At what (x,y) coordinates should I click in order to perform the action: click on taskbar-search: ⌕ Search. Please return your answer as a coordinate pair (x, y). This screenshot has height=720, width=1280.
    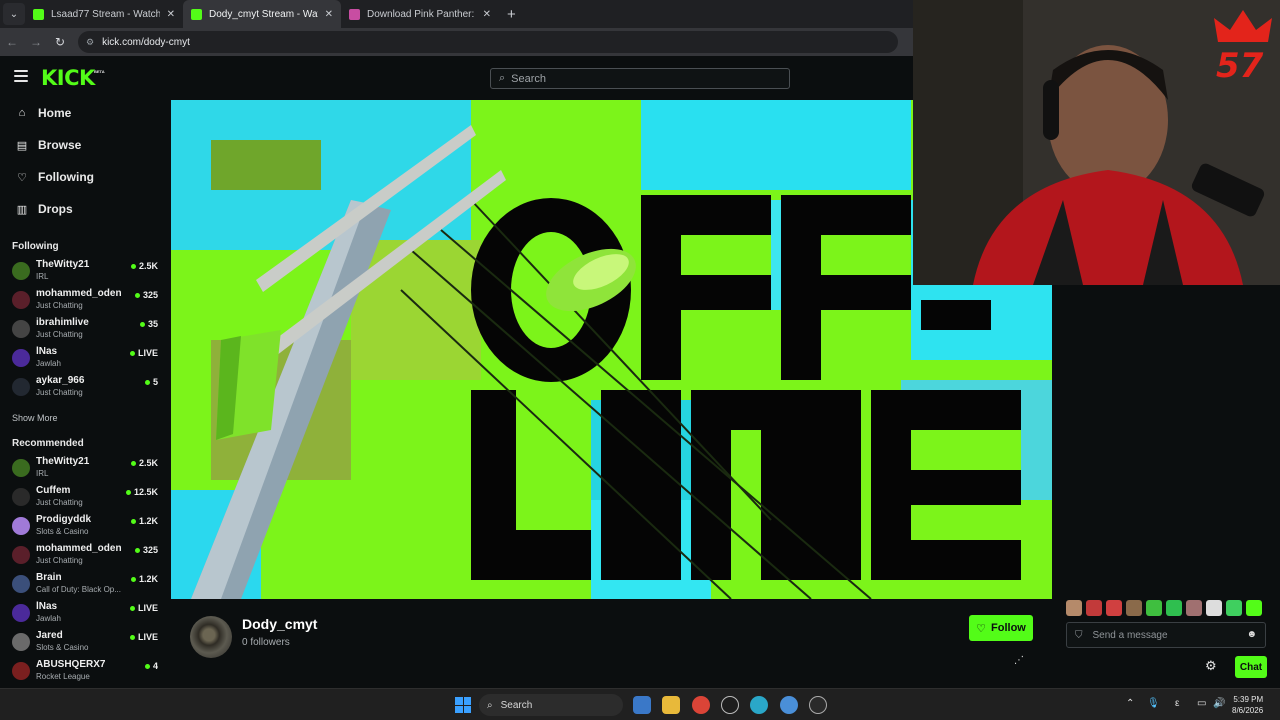
    Looking at the image, I should click on (551, 705).